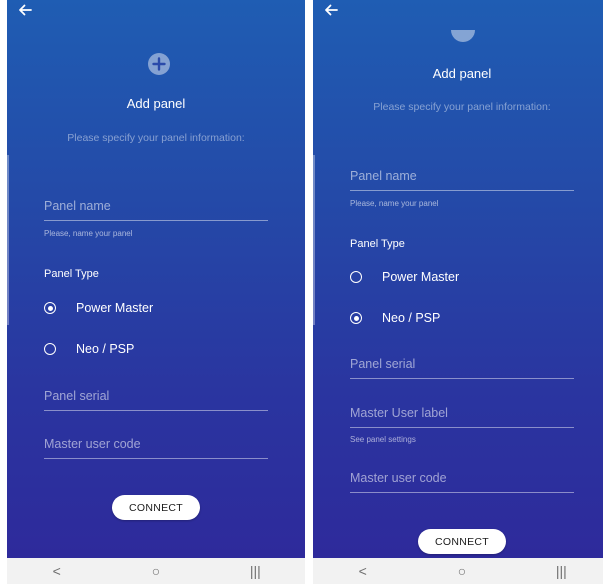 The height and width of the screenshot is (584, 603). I want to click on master-user-label-input, so click(462, 413).